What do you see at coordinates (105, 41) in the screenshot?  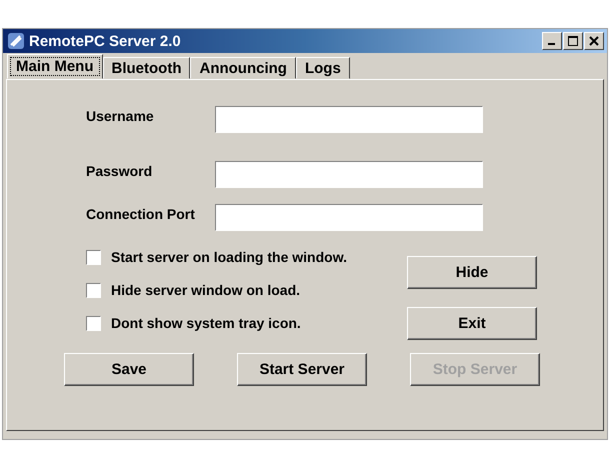 I see `window-title: RemotePC Server 2.0` at bounding box center [105, 41].